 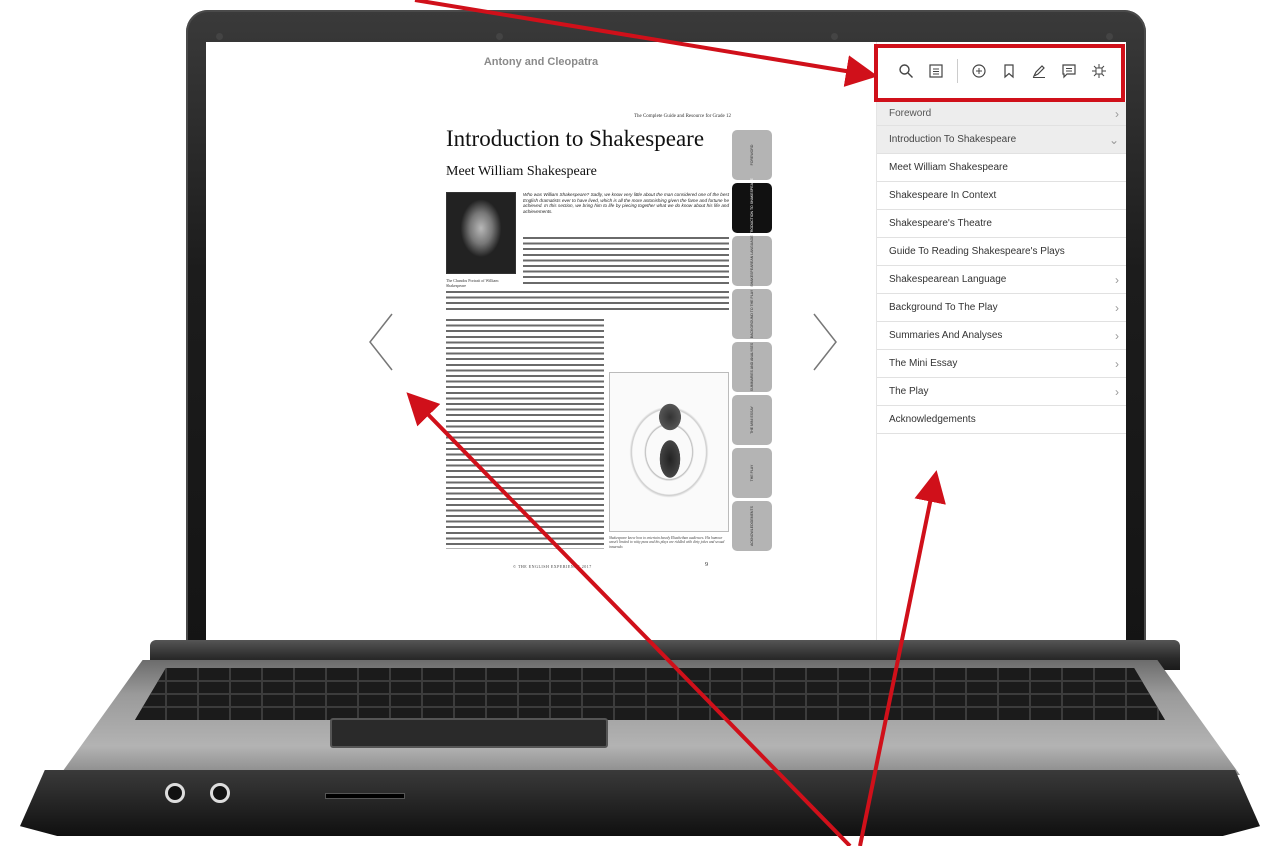 I want to click on tab-label: The Mini Essay, so click(x=752, y=420).